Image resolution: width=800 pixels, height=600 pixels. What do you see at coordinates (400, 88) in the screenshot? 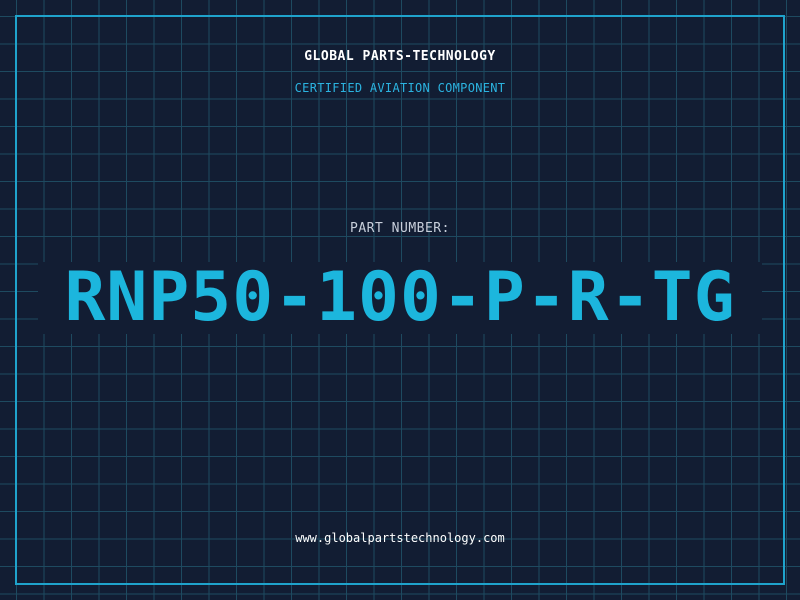
I see `certification-tagline: CERTIFIED AVIATION COMPONENT` at bounding box center [400, 88].